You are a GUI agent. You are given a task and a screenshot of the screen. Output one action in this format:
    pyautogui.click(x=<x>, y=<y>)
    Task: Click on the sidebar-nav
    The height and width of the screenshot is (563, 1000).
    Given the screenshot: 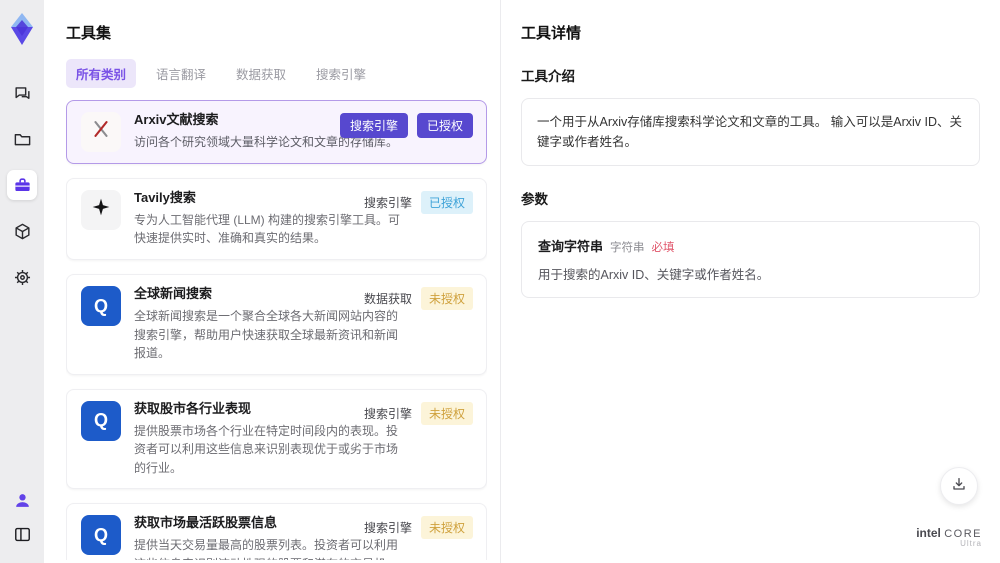 What is the action you would take?
    pyautogui.click(x=22, y=185)
    